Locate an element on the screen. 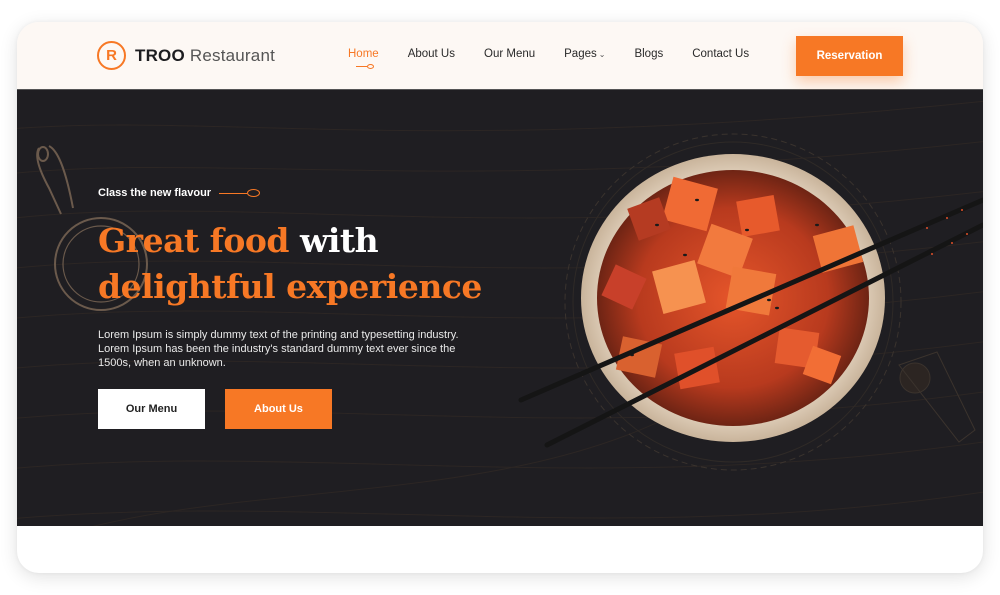 This screenshot has width=1000, height=595. hero-tagline: Class the new flavour is located at coordinates (179, 193).